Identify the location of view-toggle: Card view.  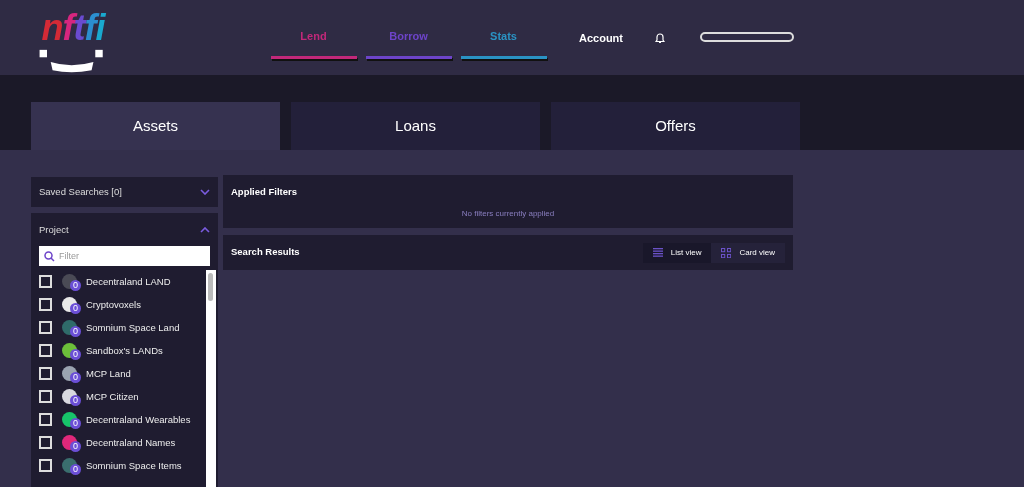
(748, 252).